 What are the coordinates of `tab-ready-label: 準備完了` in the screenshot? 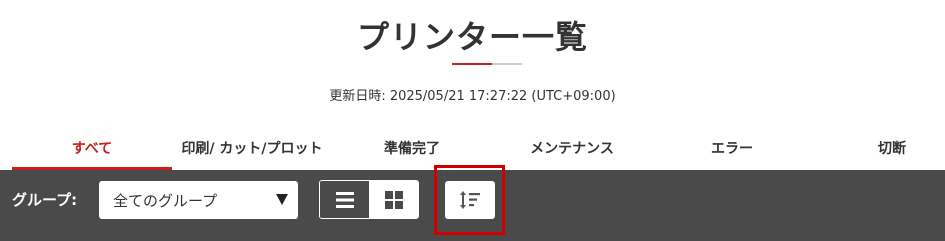 It's located at (412, 149).